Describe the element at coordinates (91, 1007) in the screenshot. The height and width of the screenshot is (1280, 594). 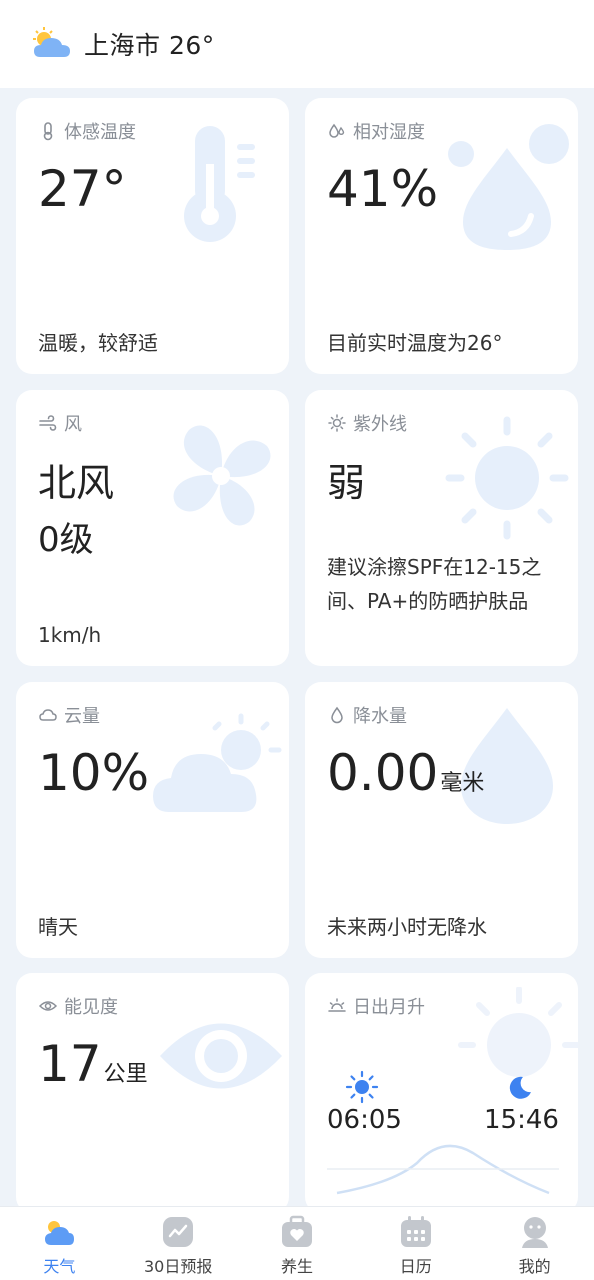
I see `visibility-label-text: 能见度` at that location.